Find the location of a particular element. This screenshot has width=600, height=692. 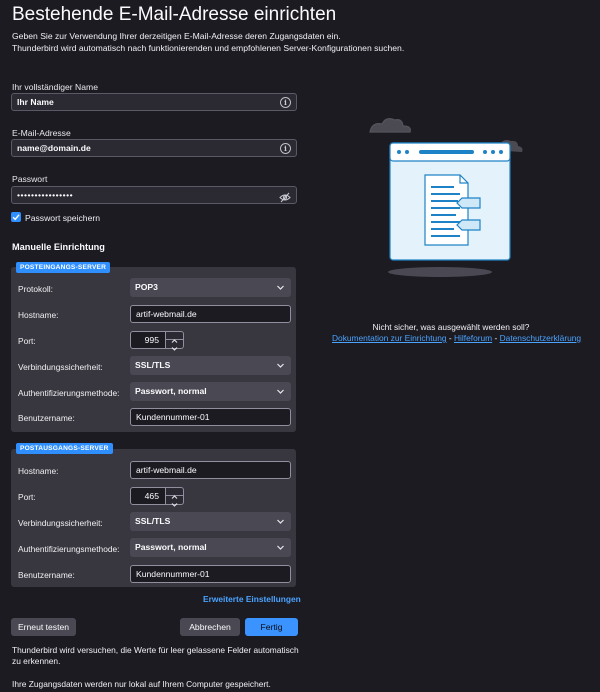

protocol-value: POP3 is located at coordinates (146, 287).